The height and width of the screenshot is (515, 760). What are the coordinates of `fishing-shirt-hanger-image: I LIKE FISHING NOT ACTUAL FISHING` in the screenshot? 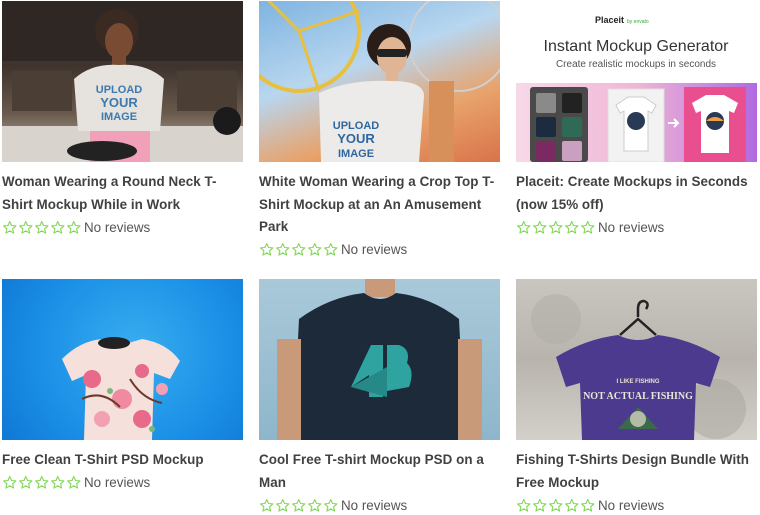 It's located at (638, 367).